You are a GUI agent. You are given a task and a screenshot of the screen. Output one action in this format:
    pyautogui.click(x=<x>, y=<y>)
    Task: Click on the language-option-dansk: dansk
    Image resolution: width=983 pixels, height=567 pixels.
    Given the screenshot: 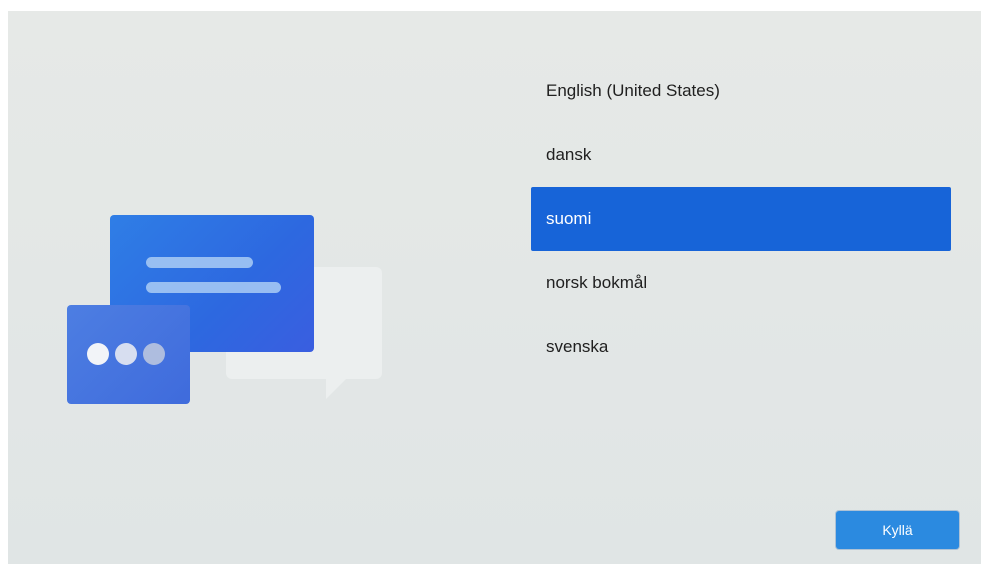 What is the action you would take?
    pyautogui.click(x=741, y=155)
    